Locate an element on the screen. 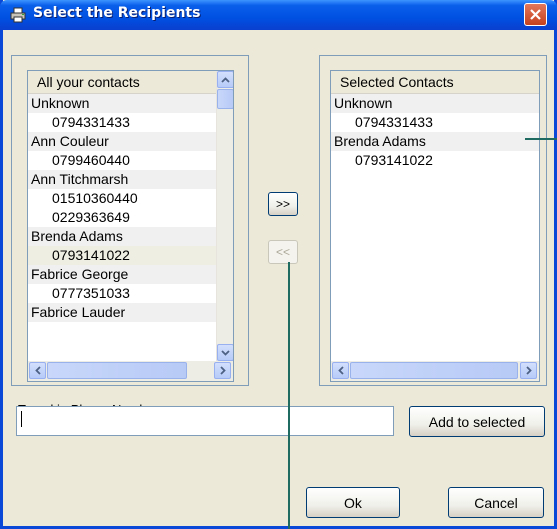 Image resolution: width=557 pixels, height=529 pixels. scroll-thumb is located at coordinates (225, 99).